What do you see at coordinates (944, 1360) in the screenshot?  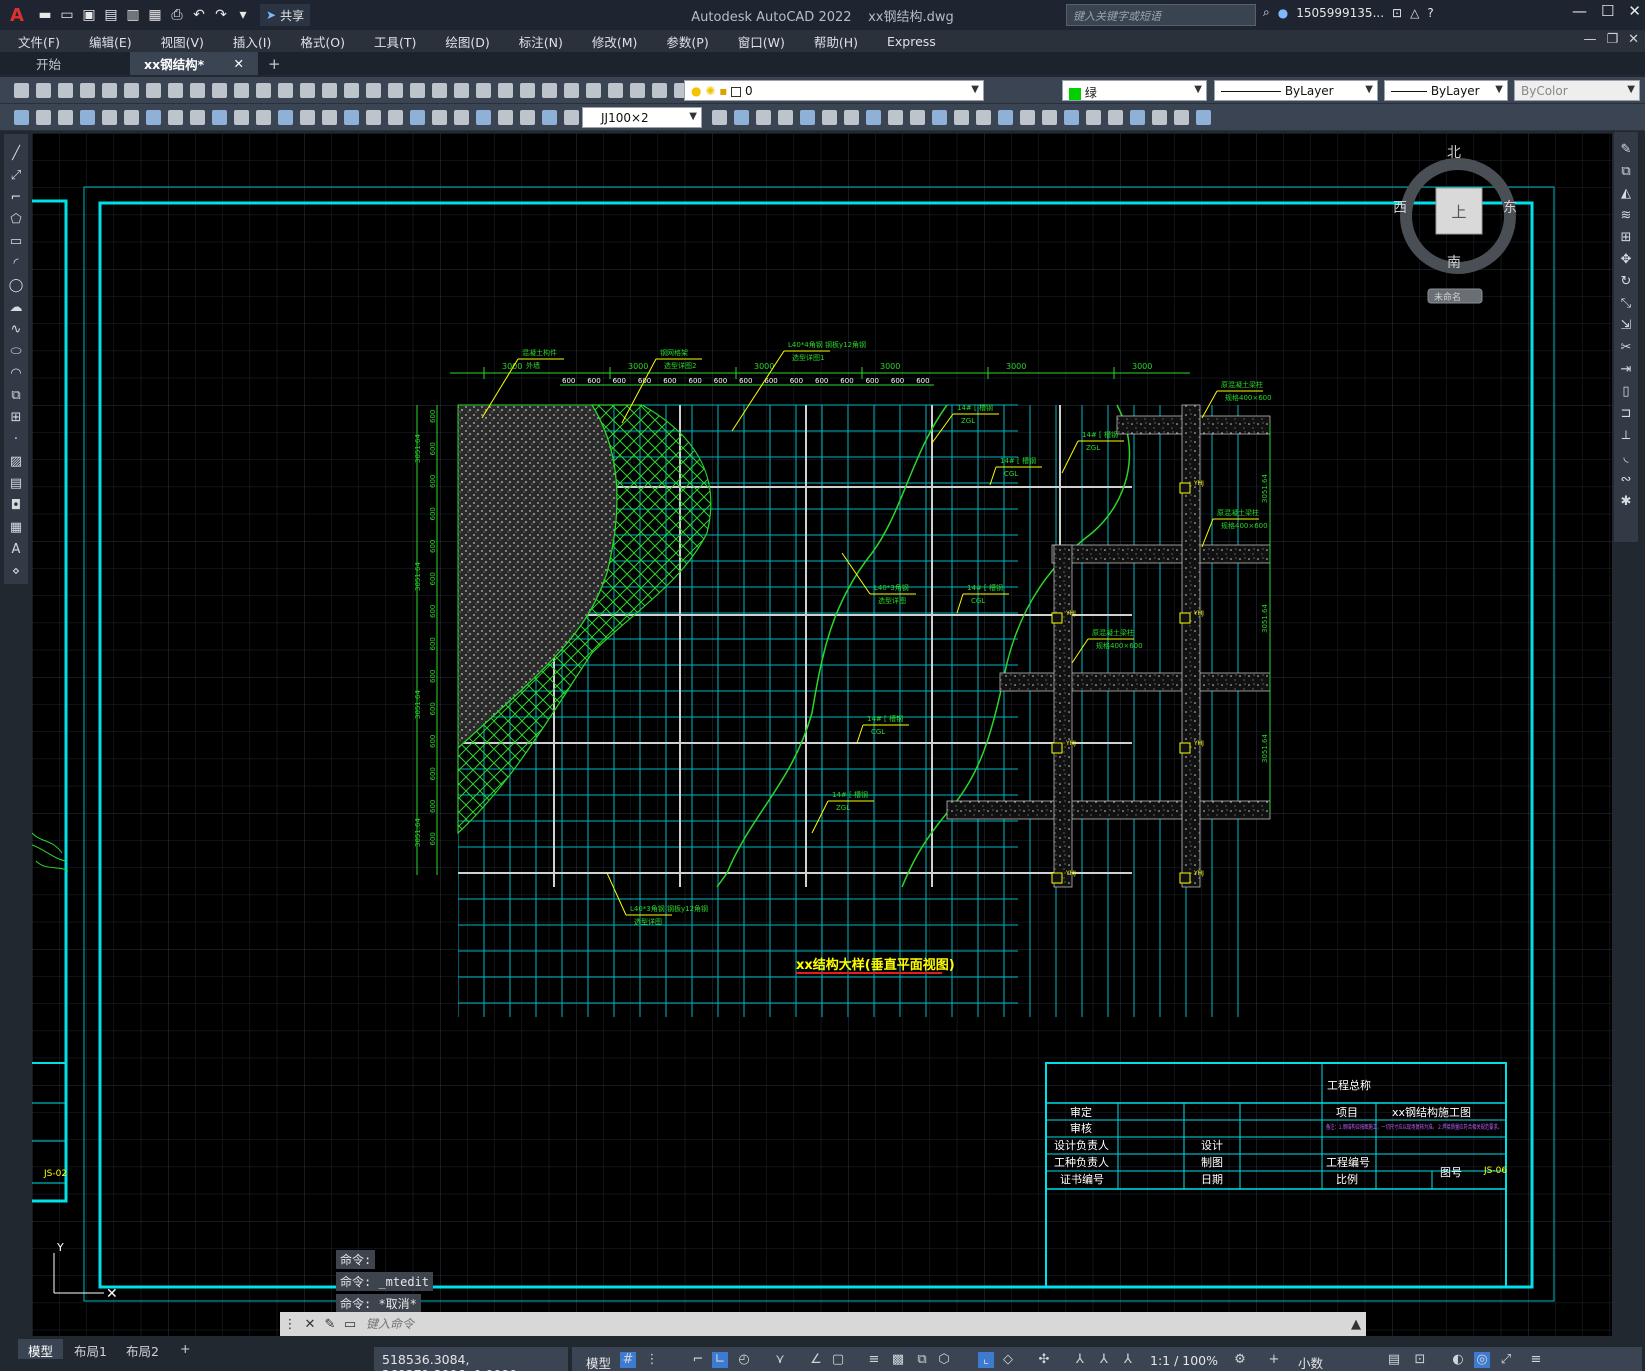 I see `3d-osnap-icon: ⬡` at bounding box center [944, 1360].